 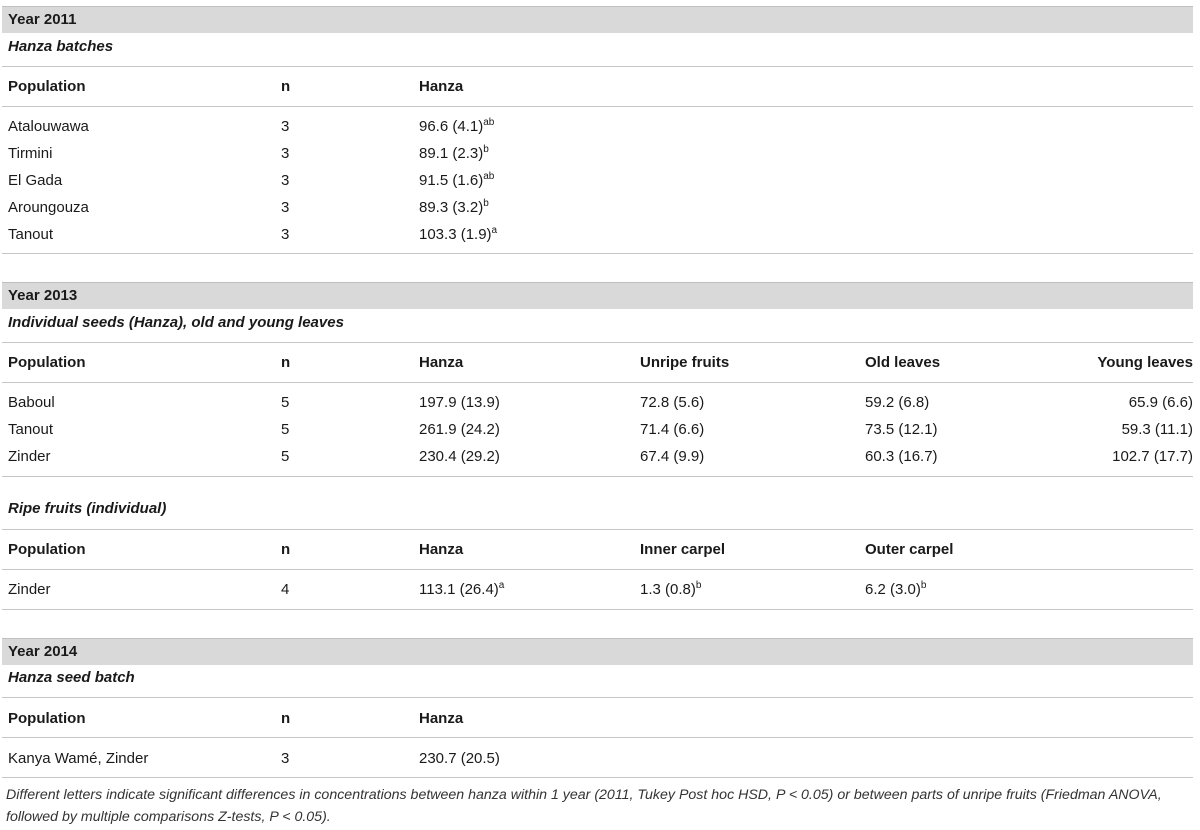 I want to click on row-unripe-fruits: 71.4 (6.6), so click(x=672, y=429).